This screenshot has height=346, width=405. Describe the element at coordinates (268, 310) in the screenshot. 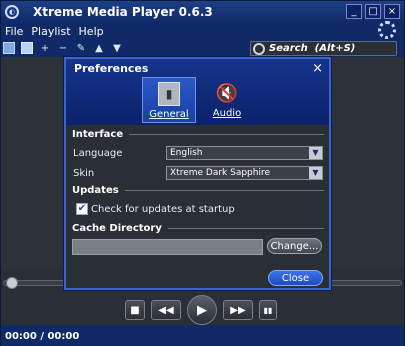

I see `equalizer-button: ▮▮` at that location.